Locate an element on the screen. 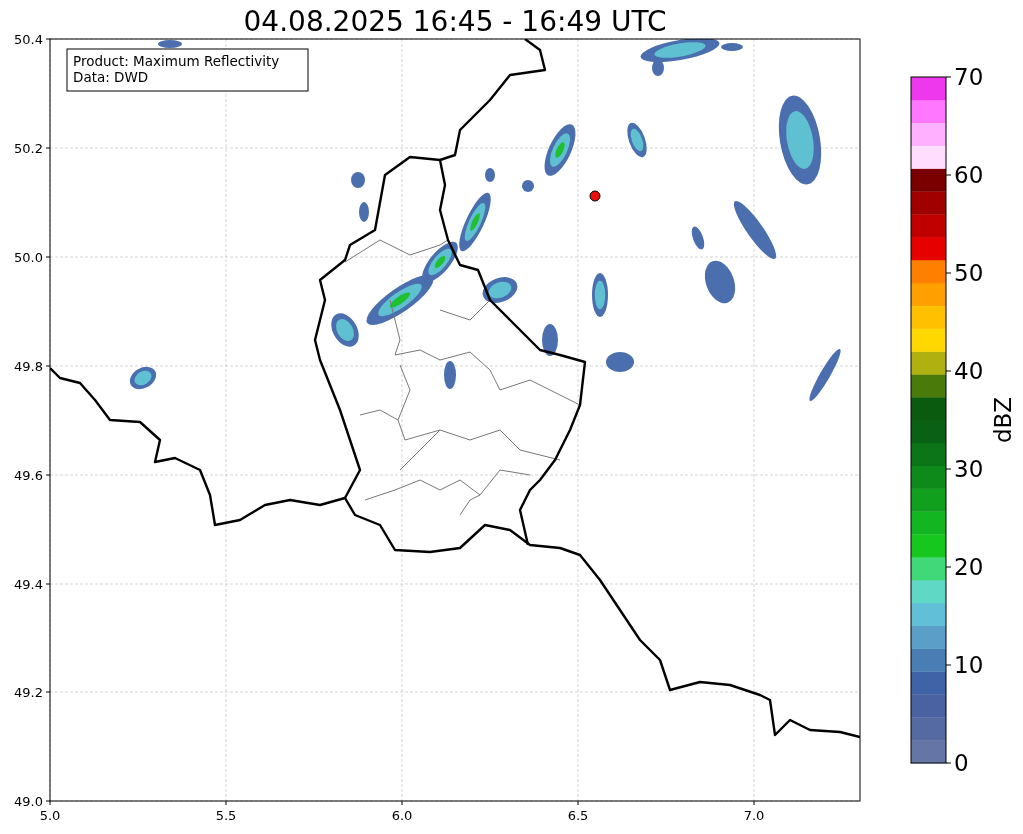 The width and height of the screenshot is (1023, 834). axis-tick-label: 49.0 is located at coordinates (28, 801).